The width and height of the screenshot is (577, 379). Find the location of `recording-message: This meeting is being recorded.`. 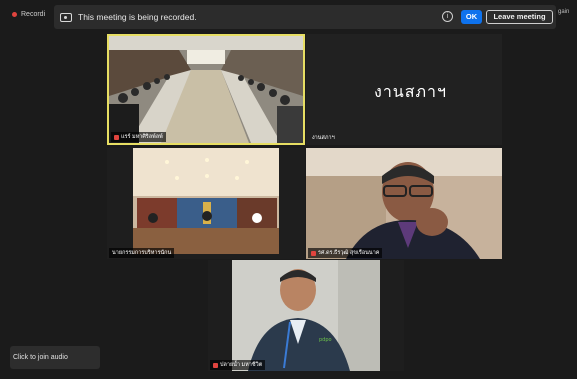

recording-message: This meeting is being recorded. is located at coordinates (137, 17).